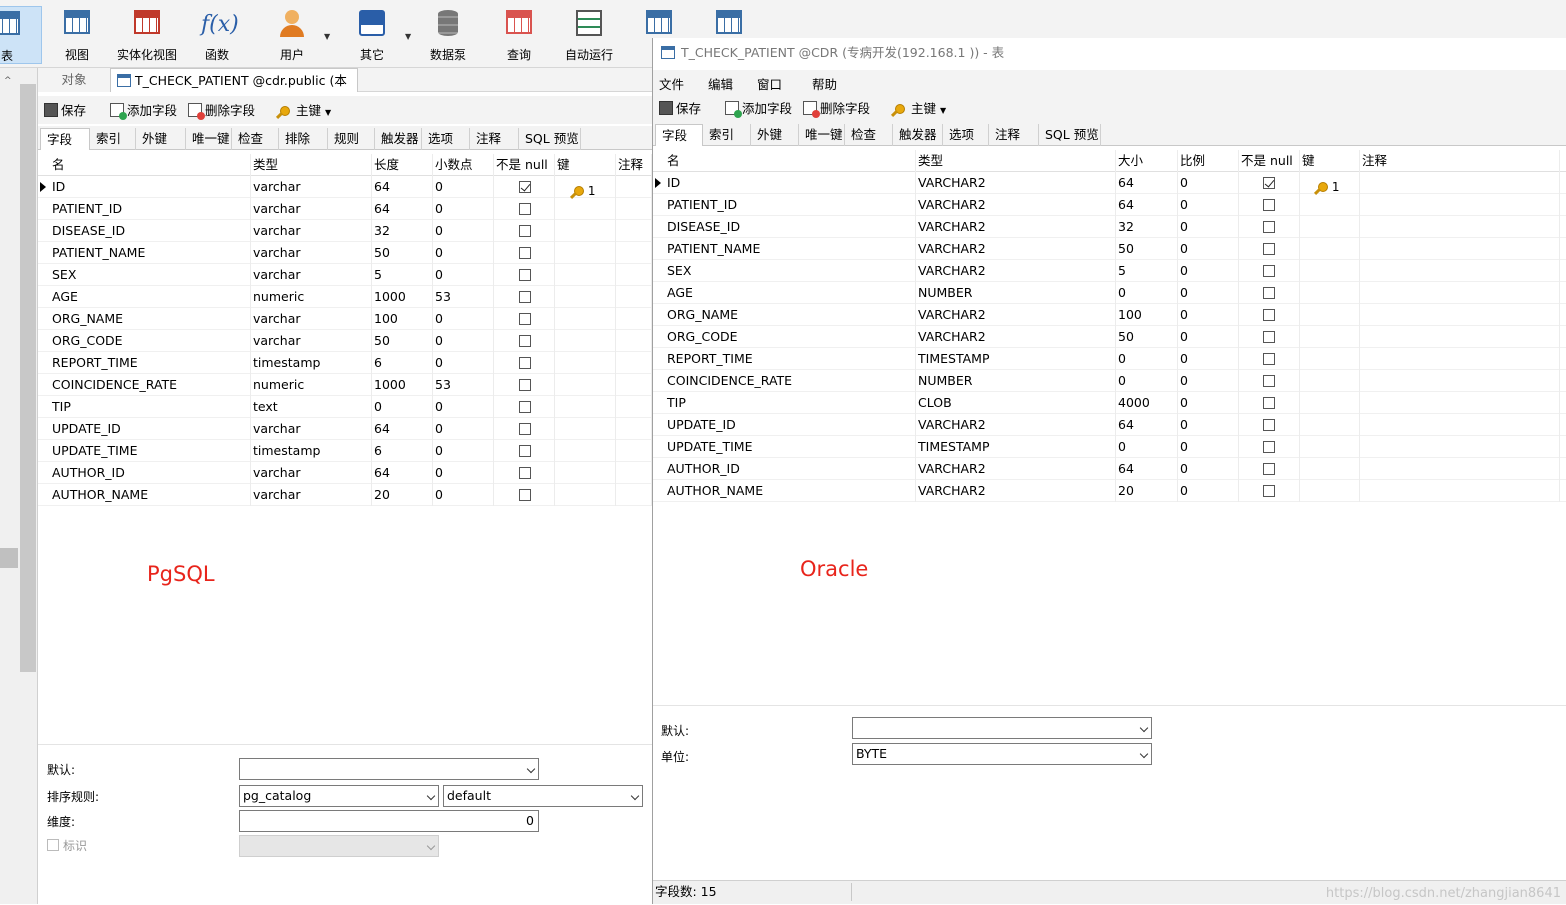  What do you see at coordinates (345, 319) in the screenshot?
I see `table-row: ORG_NAME varchar 100 0` at bounding box center [345, 319].